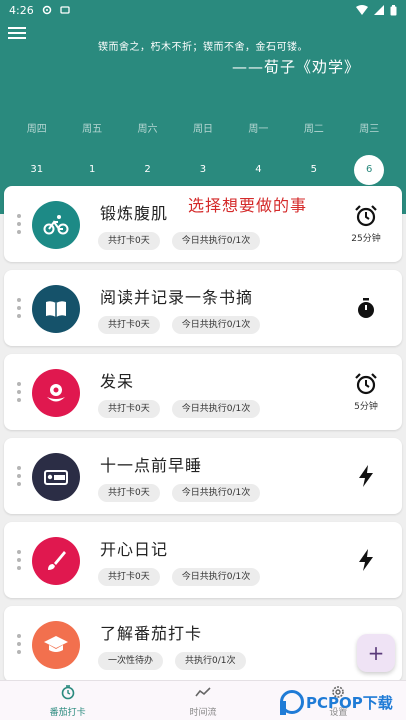 The image size is (406, 720). Describe the element at coordinates (369, 170) in the screenshot. I see `selected-date: 6` at that location.